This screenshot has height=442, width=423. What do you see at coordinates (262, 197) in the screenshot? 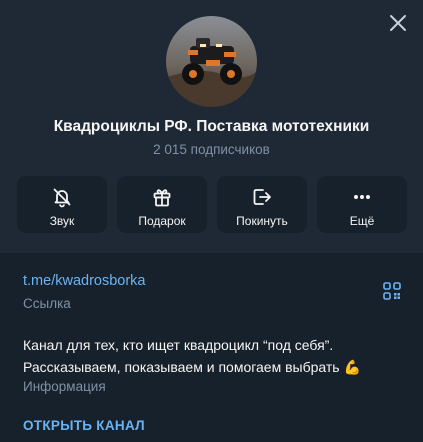
I see `leave-icon` at bounding box center [262, 197].